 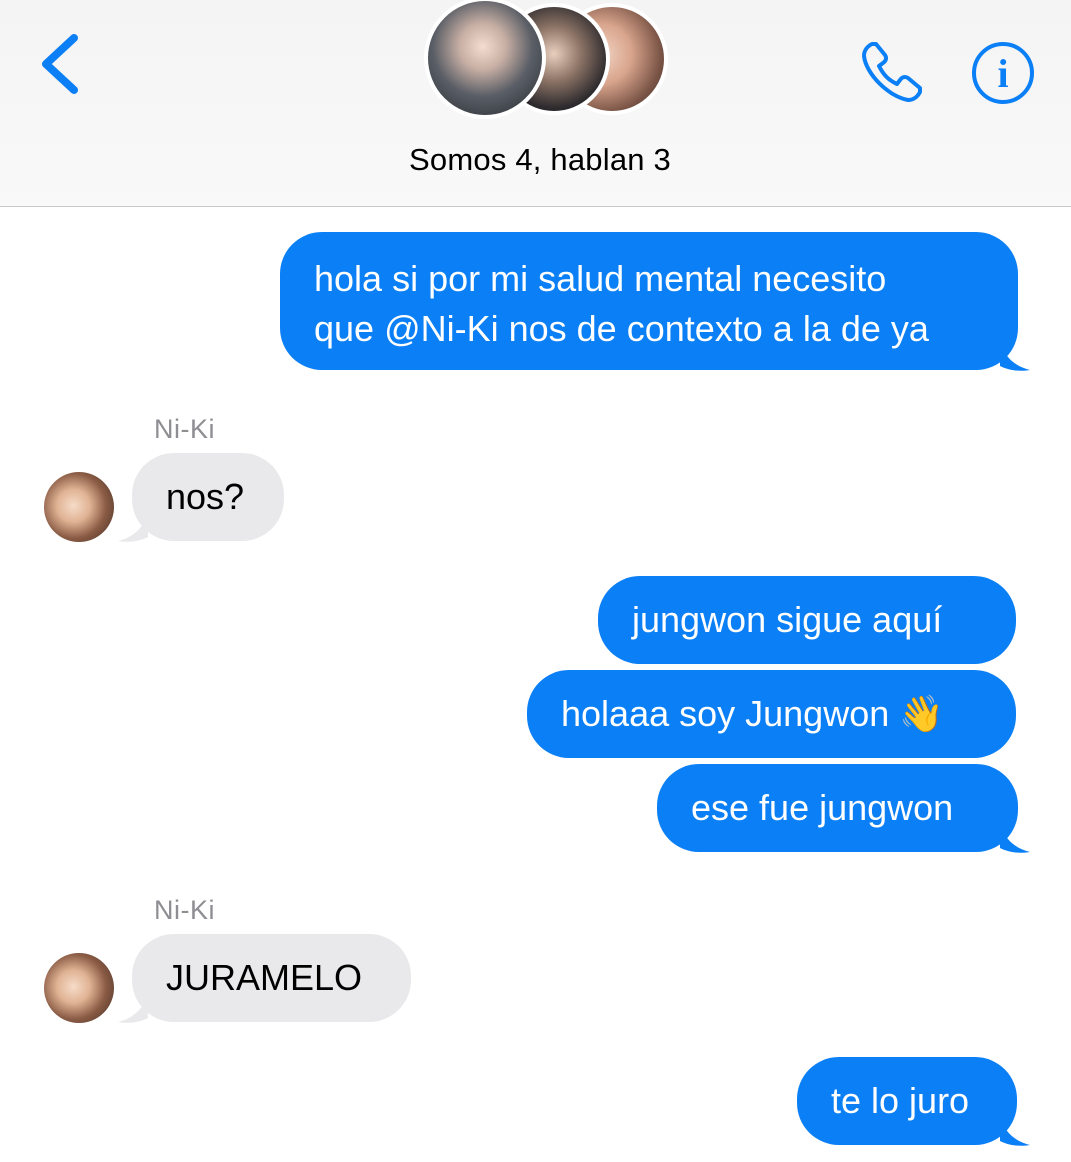 I want to click on message-line: hola si por mi salud mental necesito, so click(x=600, y=278).